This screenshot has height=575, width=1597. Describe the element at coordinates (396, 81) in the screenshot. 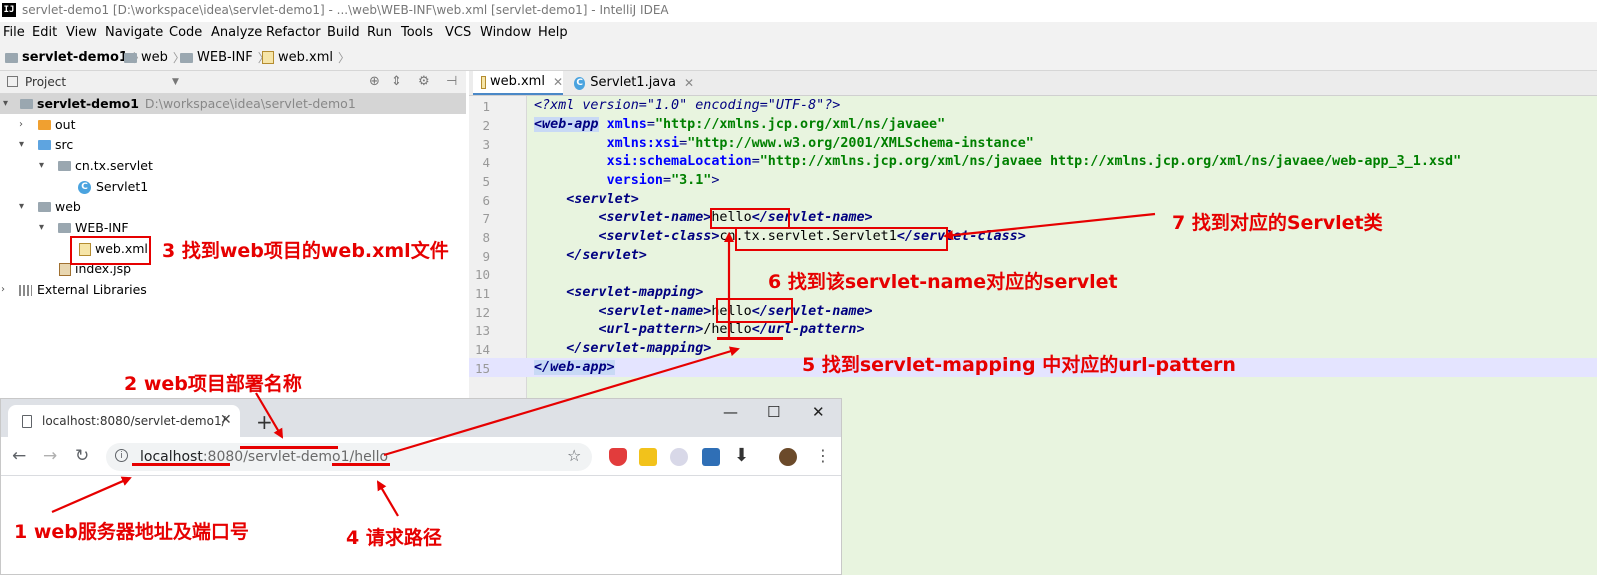

I see `collapse-icon: ⇕` at that location.